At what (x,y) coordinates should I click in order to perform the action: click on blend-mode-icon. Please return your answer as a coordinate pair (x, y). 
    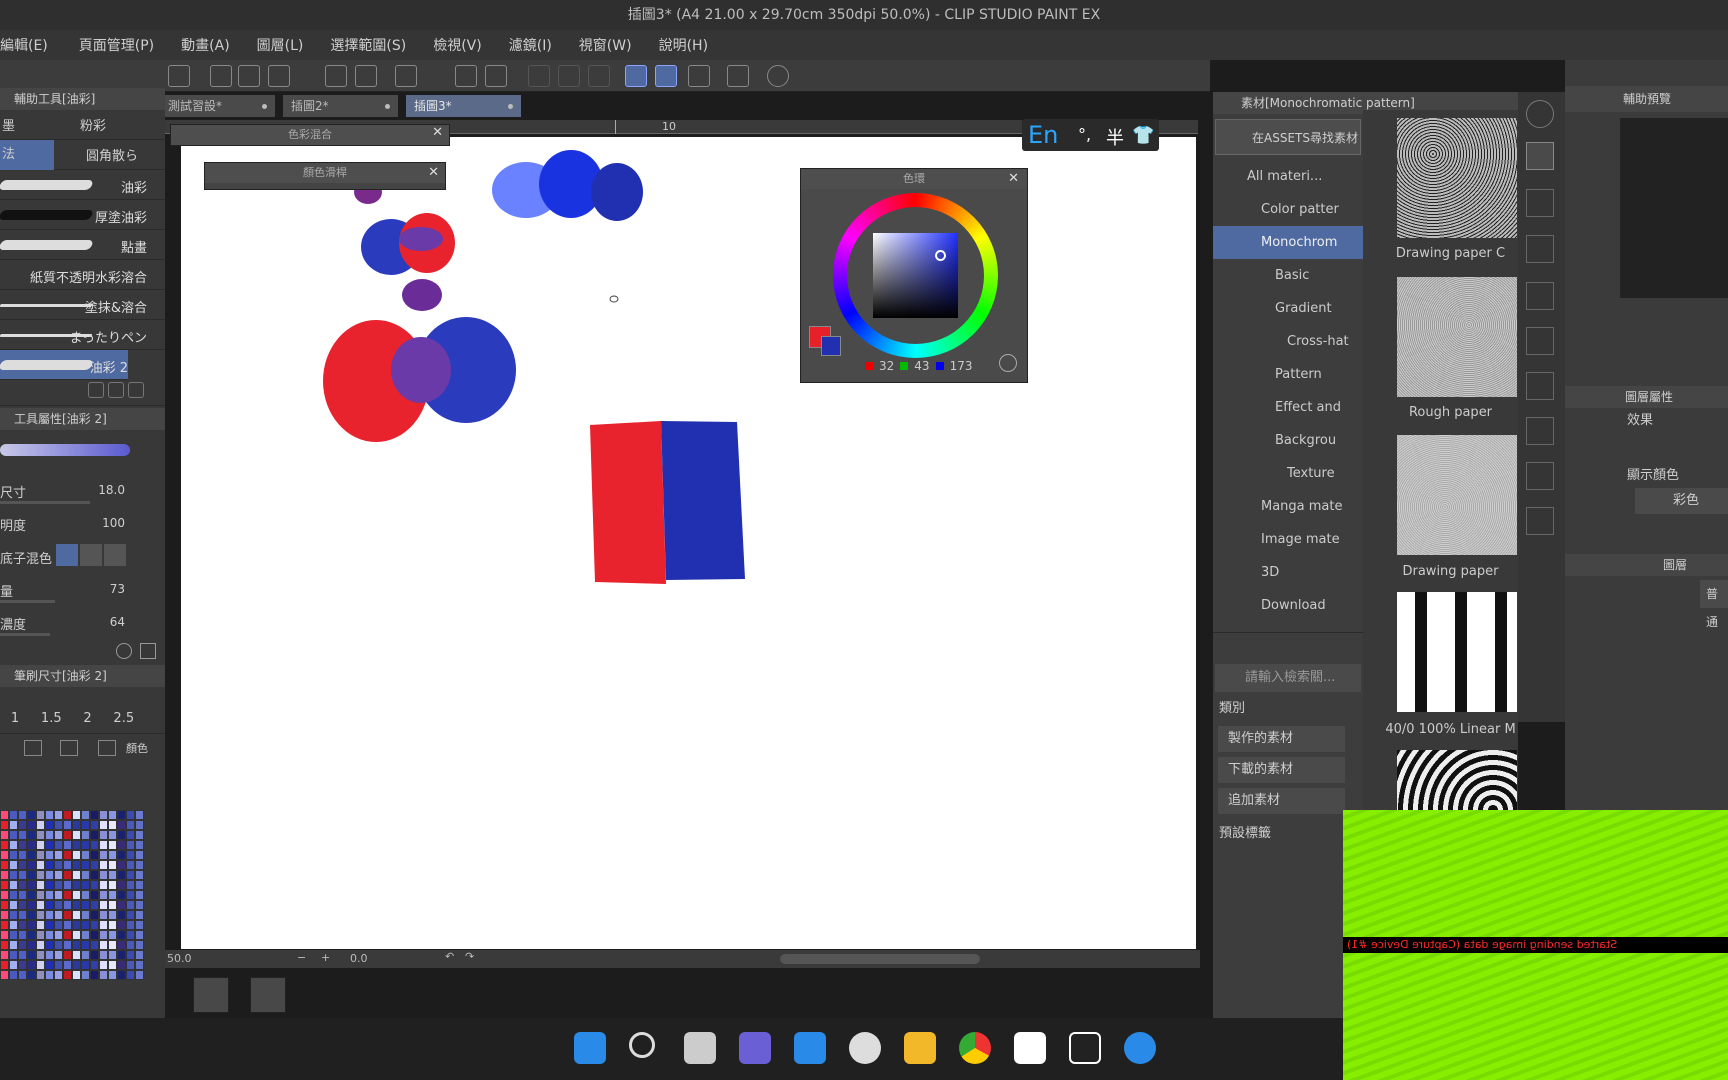
    Looking at the image, I should click on (91, 555).